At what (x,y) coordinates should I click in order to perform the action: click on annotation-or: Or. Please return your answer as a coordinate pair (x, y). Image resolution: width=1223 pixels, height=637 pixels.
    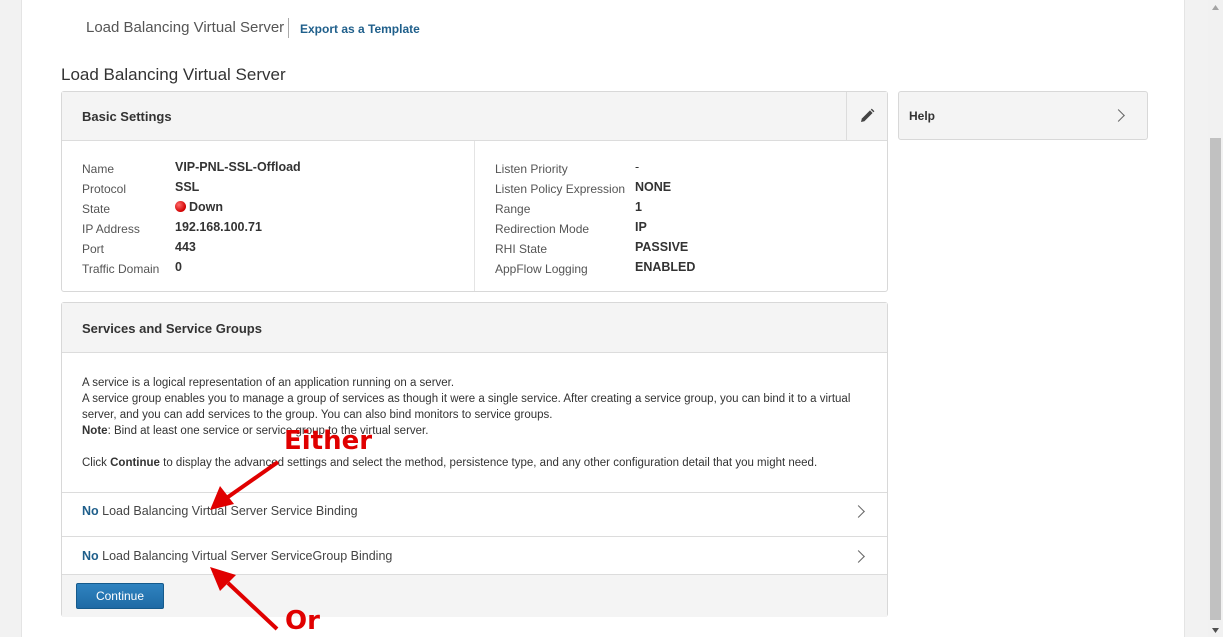
    Looking at the image, I should click on (302, 621).